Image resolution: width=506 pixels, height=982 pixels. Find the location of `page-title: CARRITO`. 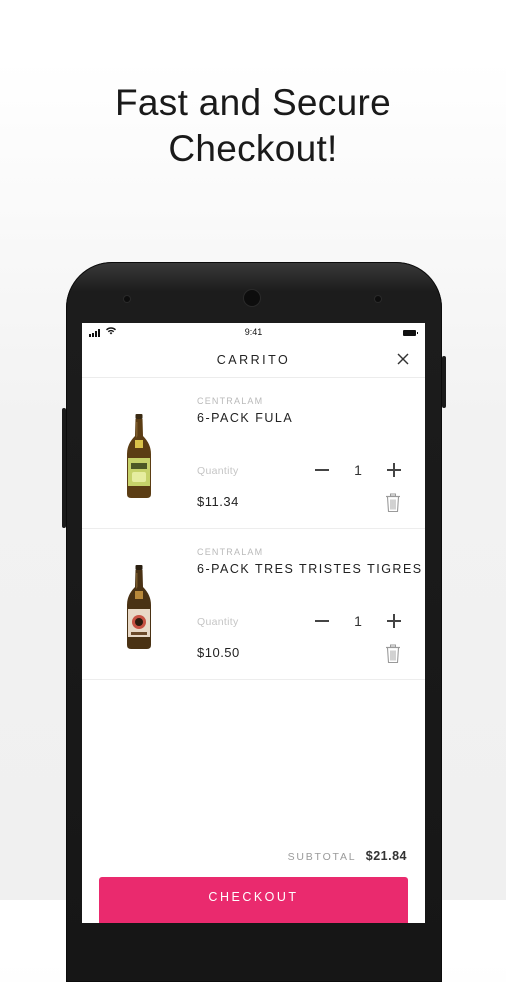

page-title: CARRITO is located at coordinates (253, 360).